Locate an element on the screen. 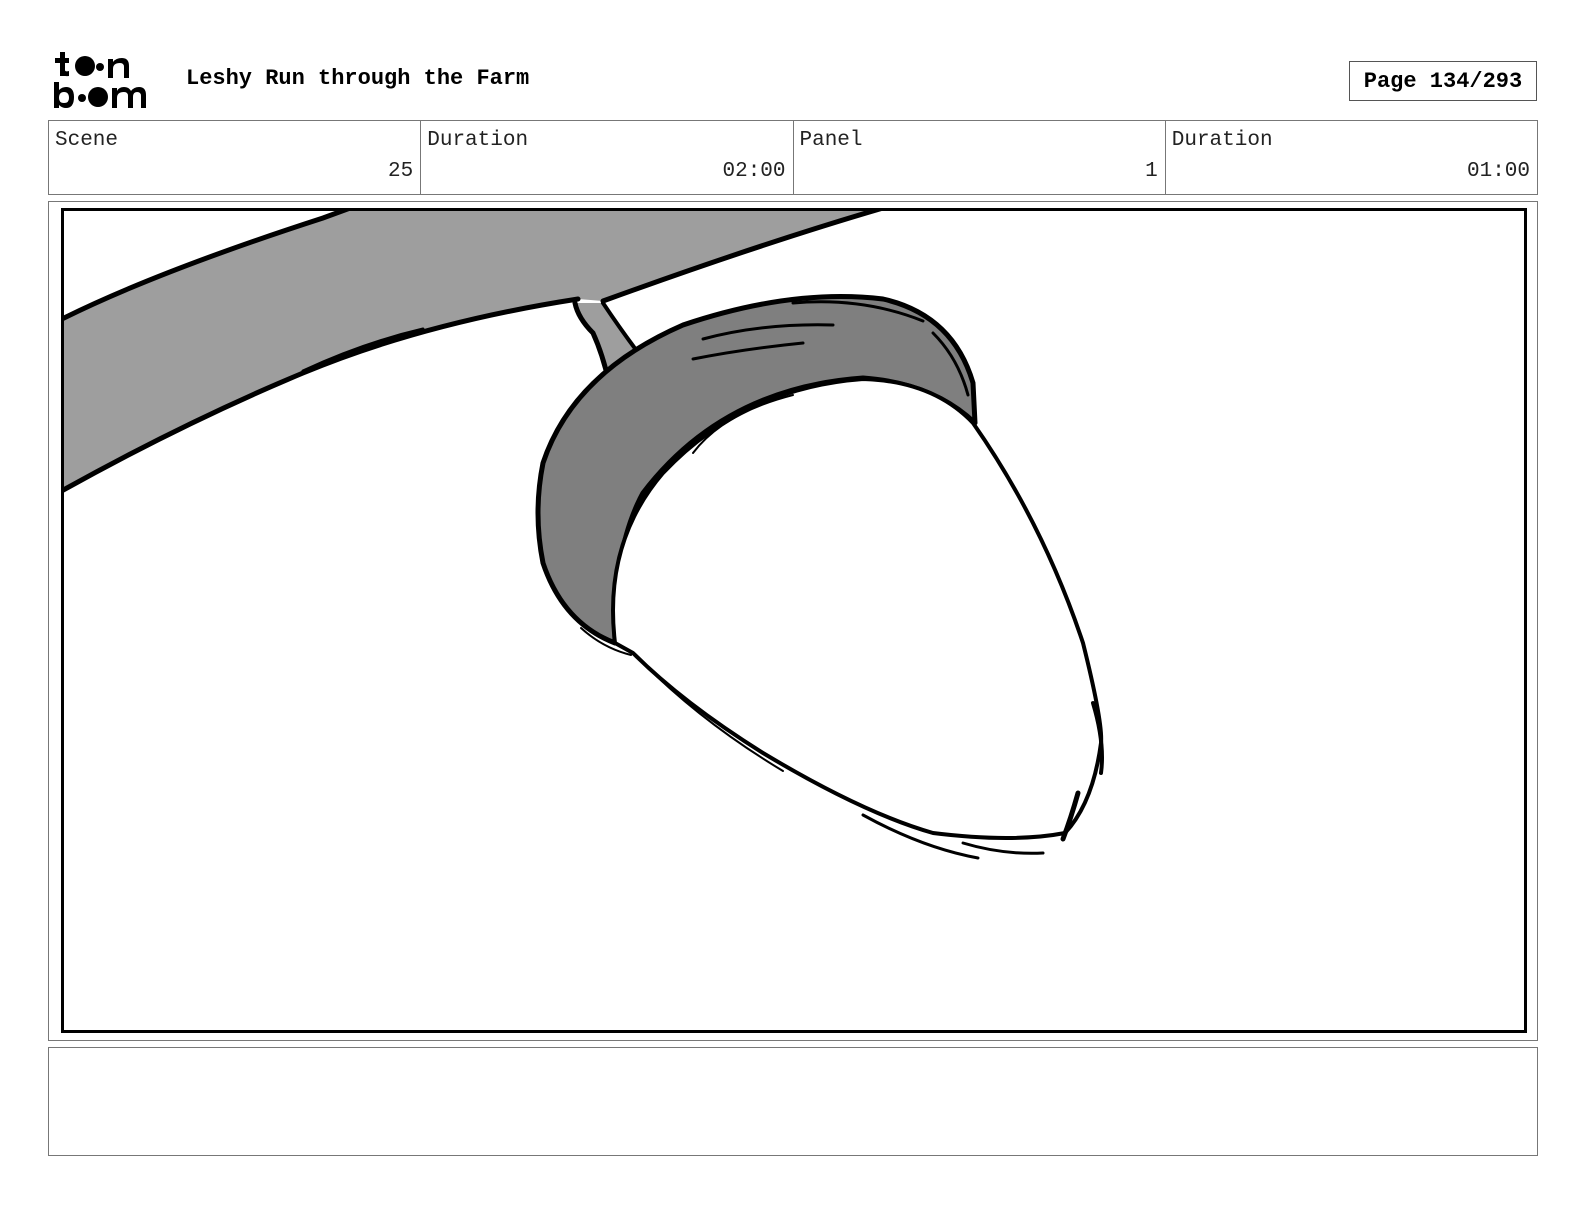 Image resolution: width=1584 pixels, height=1224 pixels. scene-label: Scene is located at coordinates (87, 140).